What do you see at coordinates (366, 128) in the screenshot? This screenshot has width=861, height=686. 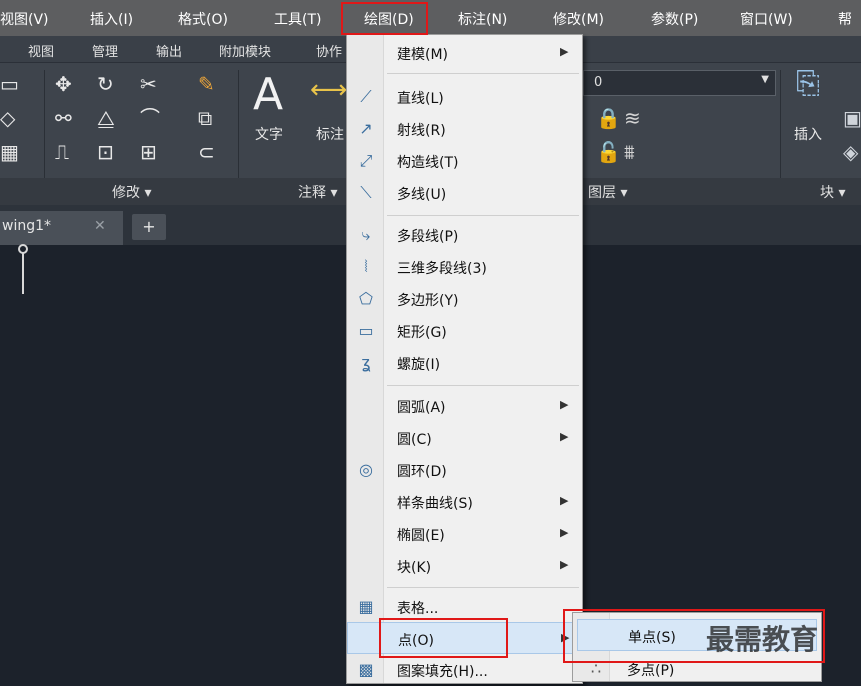 I see `ray-icon: ↗` at bounding box center [366, 128].